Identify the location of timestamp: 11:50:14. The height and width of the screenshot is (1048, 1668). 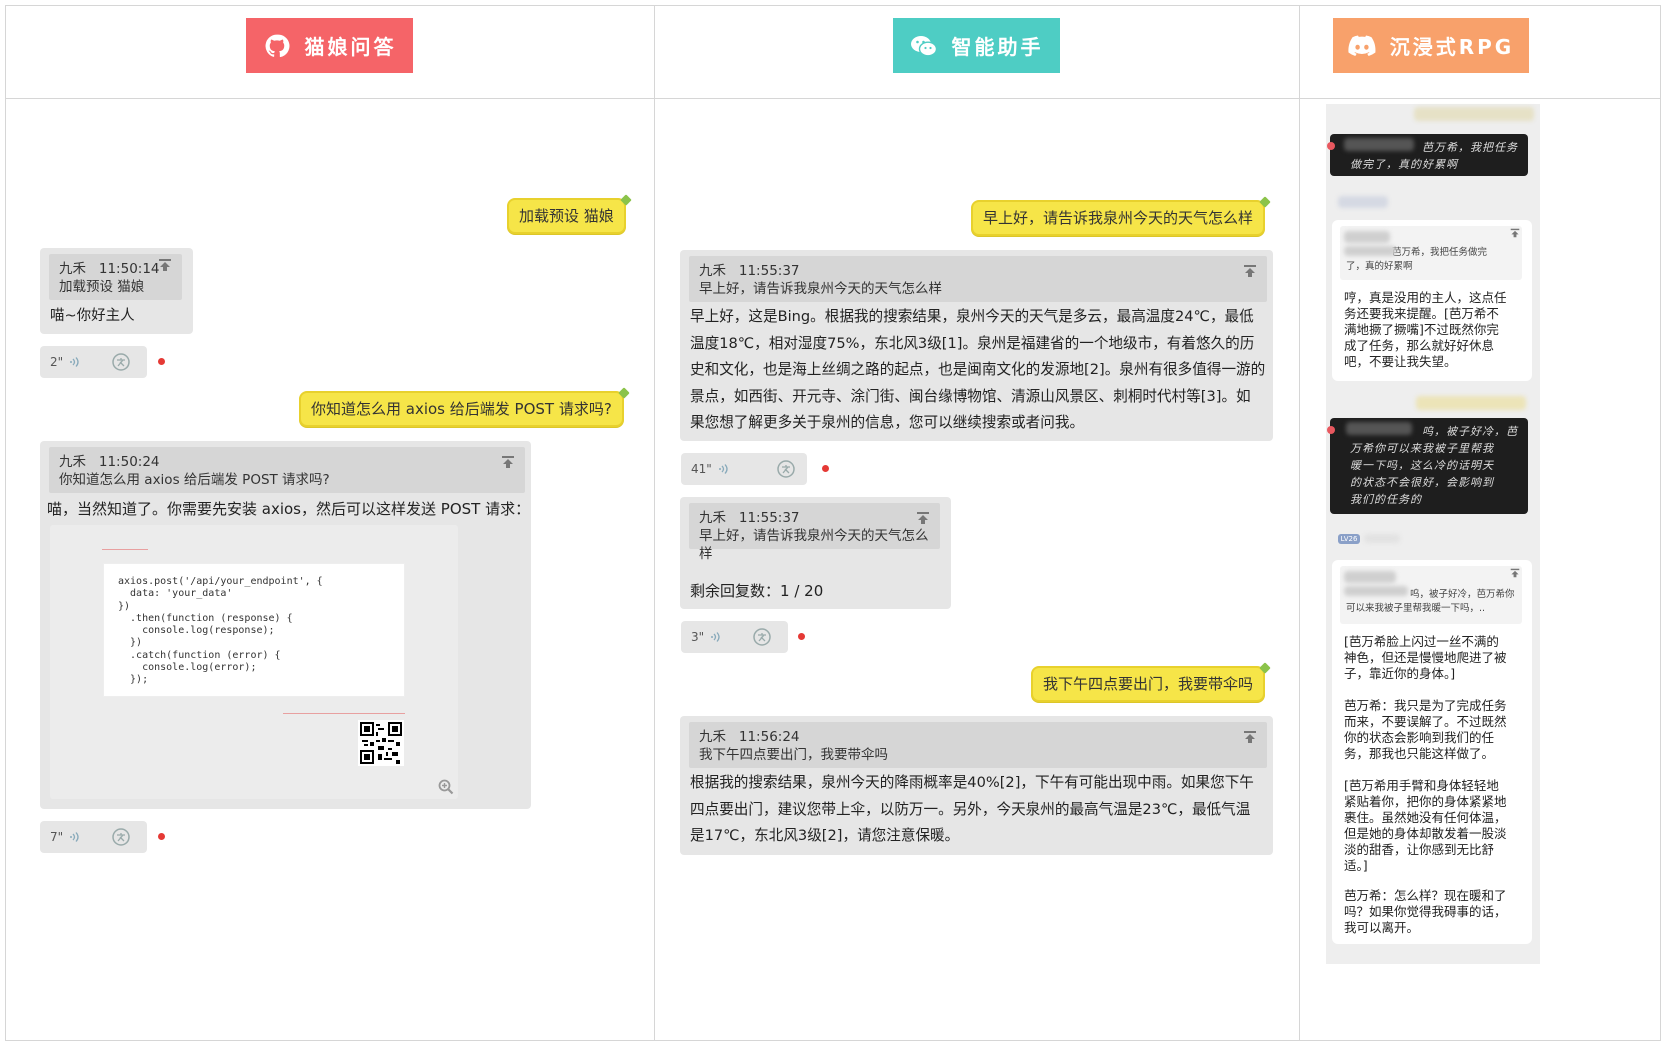
(129, 269).